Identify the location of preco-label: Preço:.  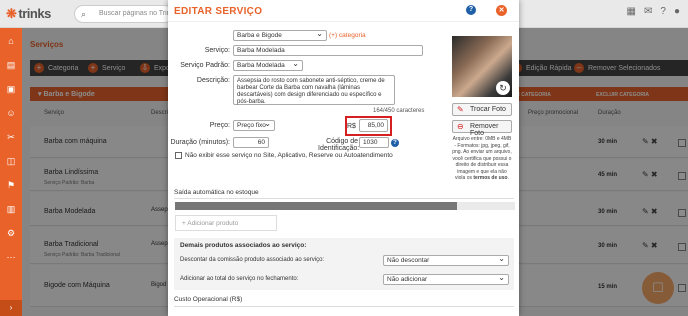
(219, 125).